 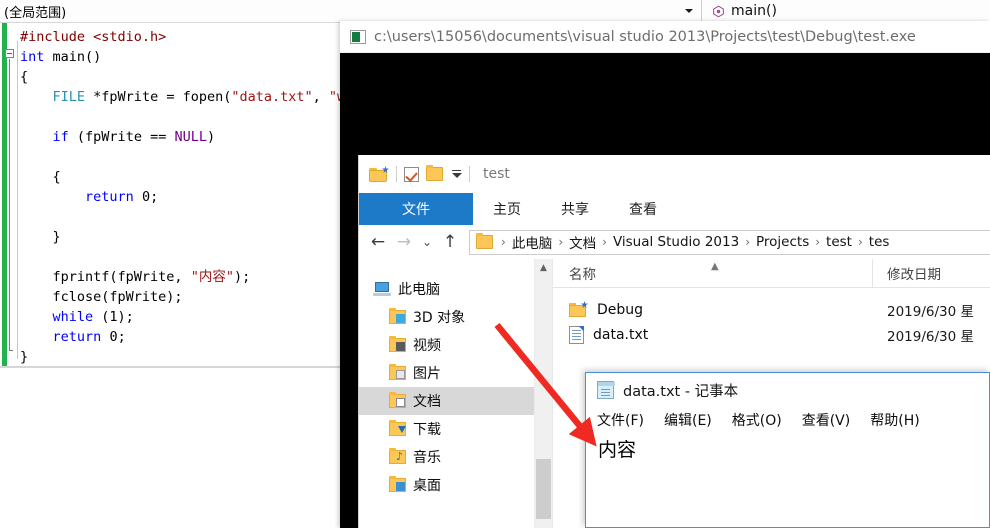 I want to click on this-pc-icon, so click(x=382, y=289).